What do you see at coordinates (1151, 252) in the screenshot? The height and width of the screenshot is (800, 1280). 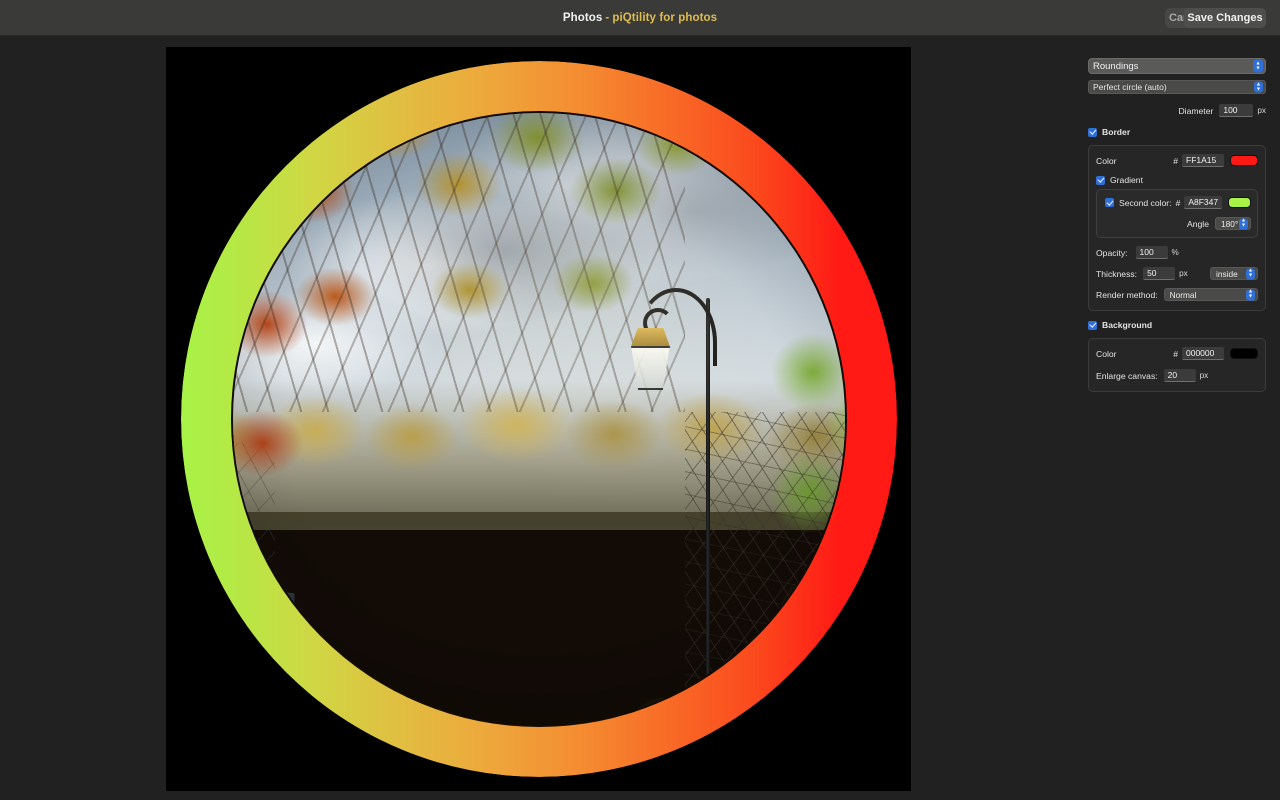 I see `opacity-input: 100` at bounding box center [1151, 252].